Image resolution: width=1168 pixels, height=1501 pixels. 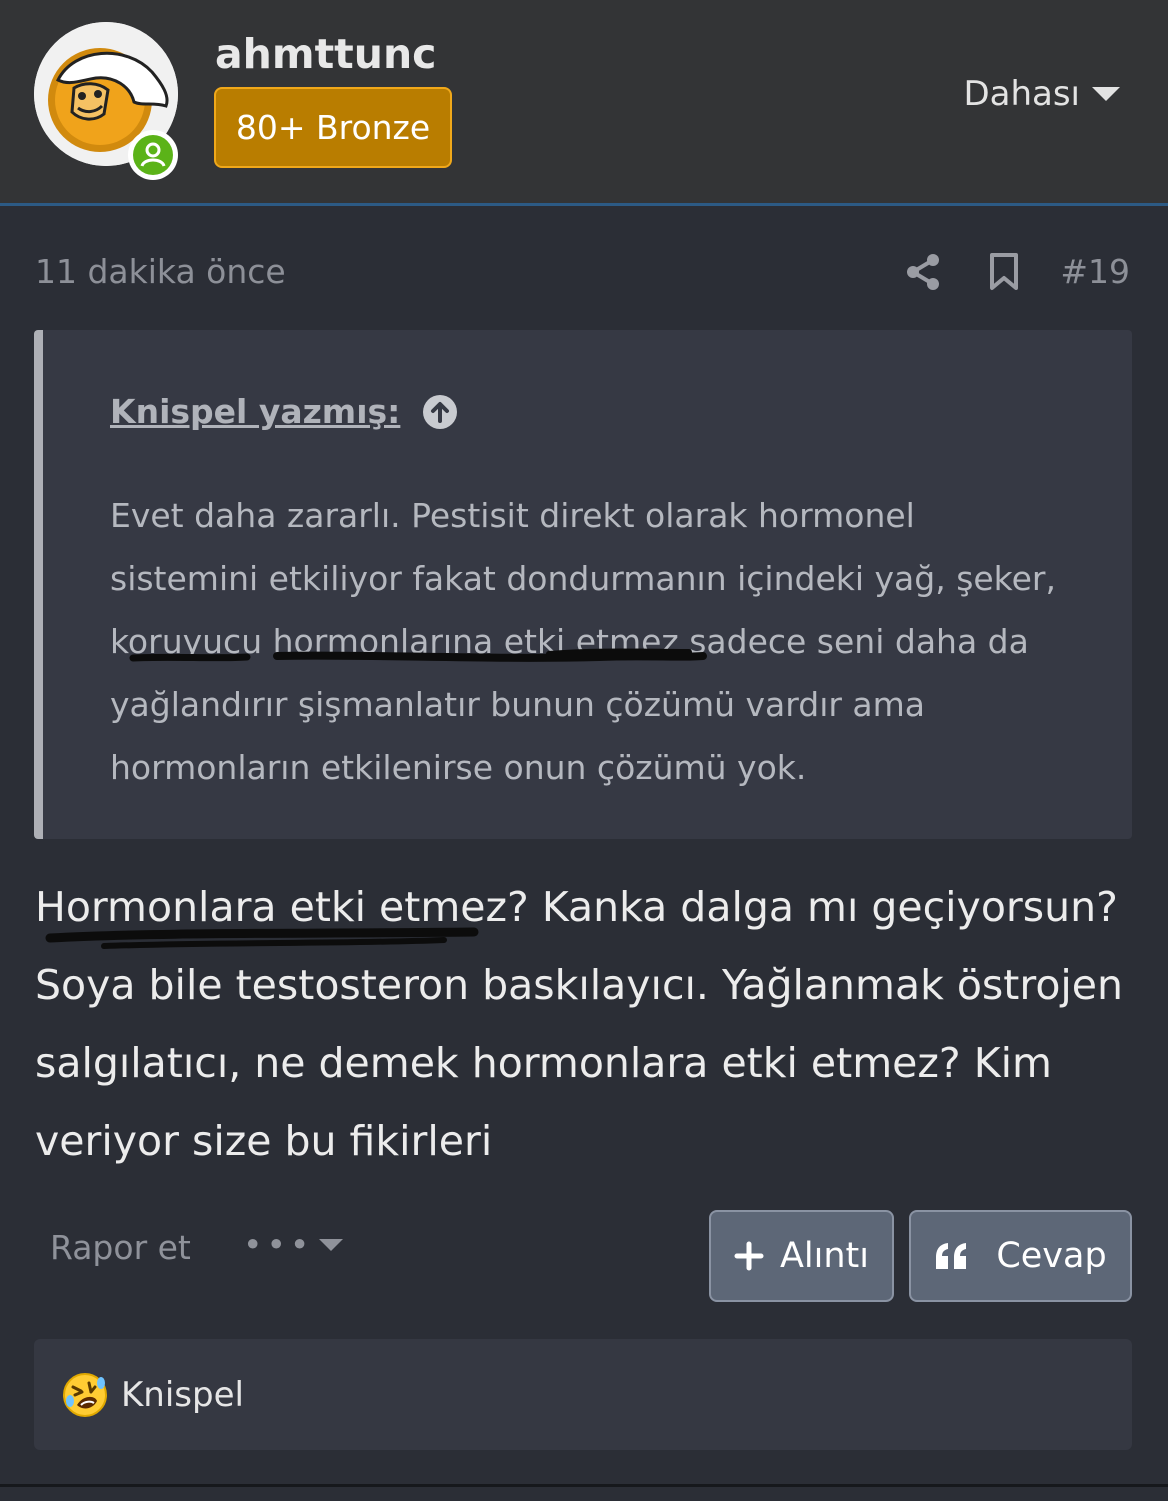 What do you see at coordinates (1021, 94) in the screenshot?
I see `more-menu-label: Dahası` at bounding box center [1021, 94].